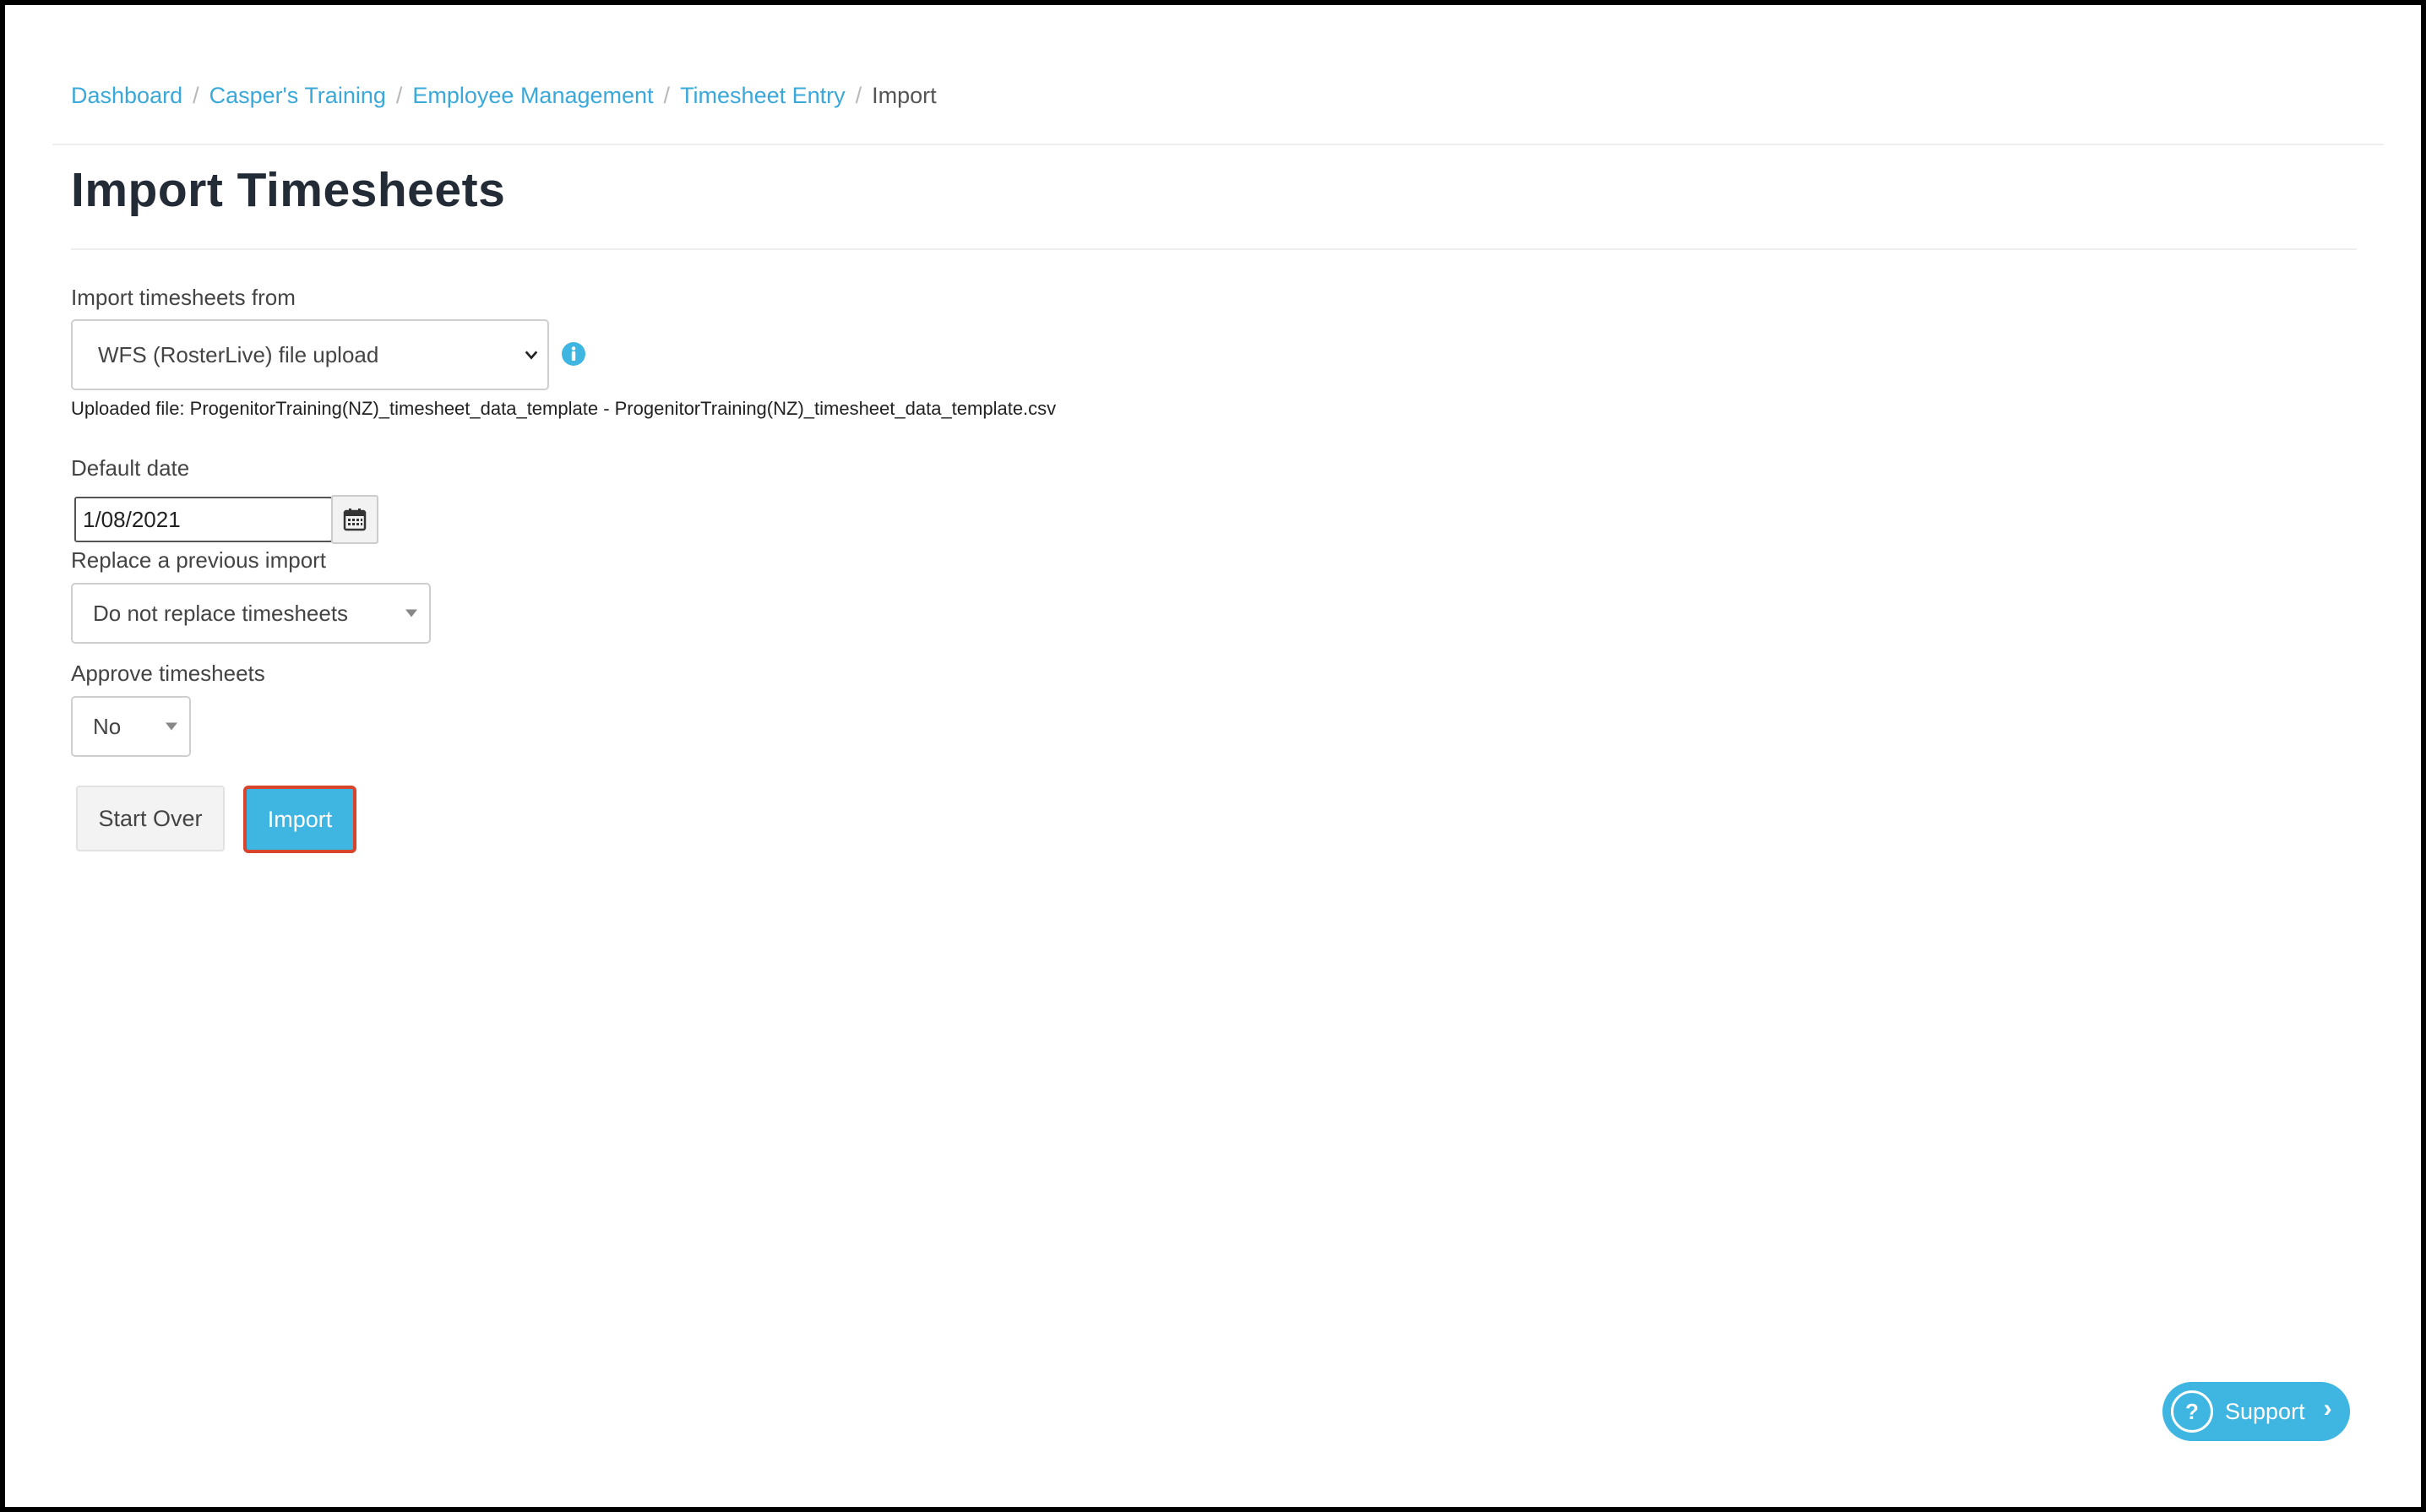 This screenshot has width=2426, height=1512. I want to click on chevron-down-icon, so click(531, 355).